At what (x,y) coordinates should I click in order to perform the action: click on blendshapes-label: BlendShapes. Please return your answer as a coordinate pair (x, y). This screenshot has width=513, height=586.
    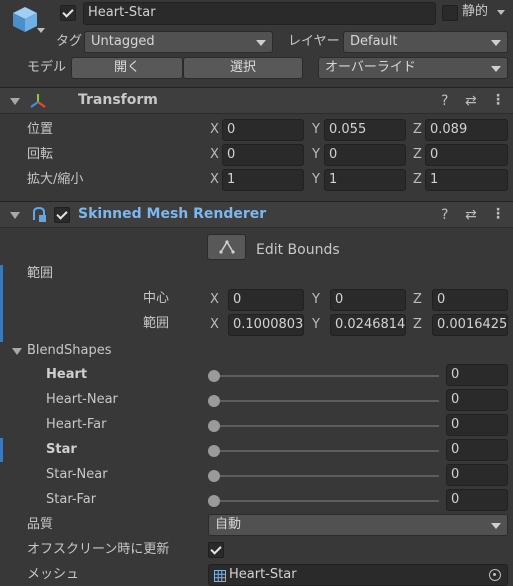
    Looking at the image, I should click on (69, 351).